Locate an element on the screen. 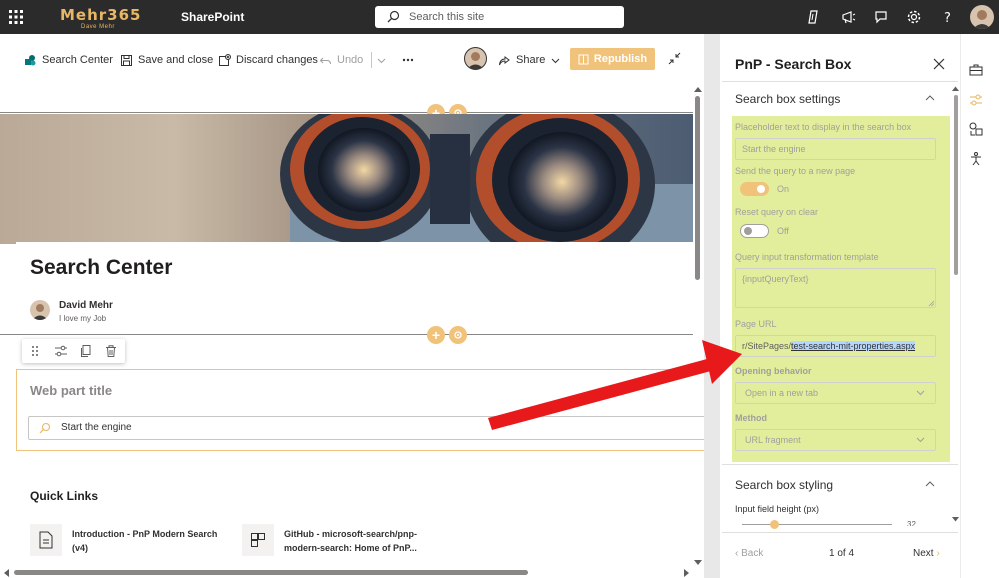  resize-grip-icon is located at coordinates (931, 303).